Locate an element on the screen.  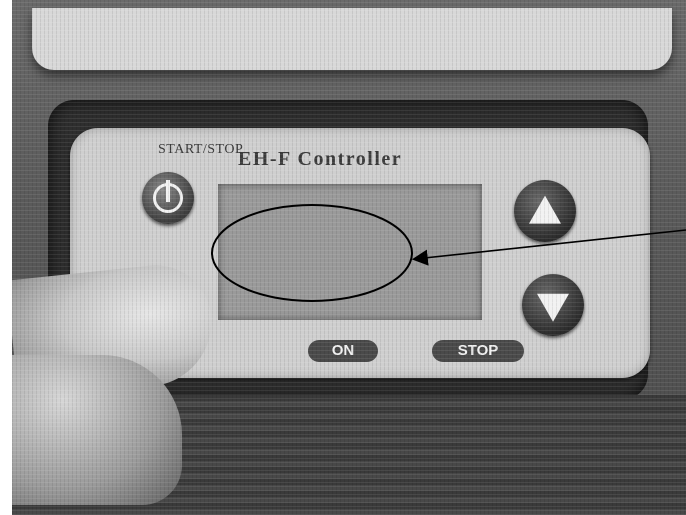
on-indicator: ON is located at coordinates (343, 351).